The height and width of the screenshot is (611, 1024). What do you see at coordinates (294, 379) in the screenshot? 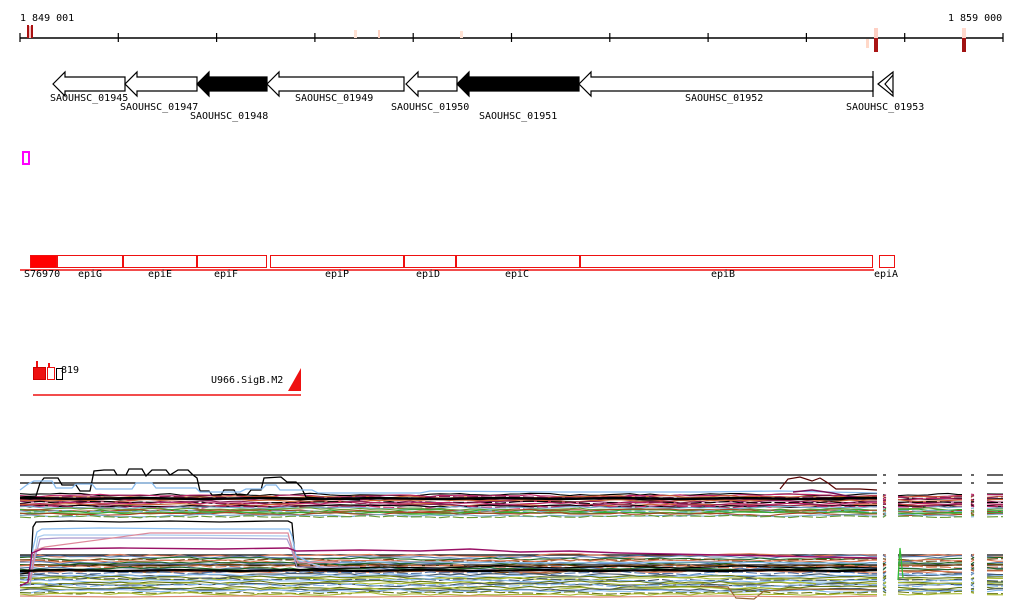
I see `sigb-flag-icon` at bounding box center [294, 379].